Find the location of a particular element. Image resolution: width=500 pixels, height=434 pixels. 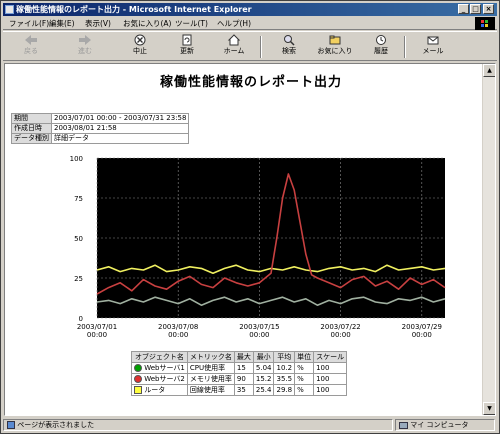

legend-header: 平均 is located at coordinates (284, 357).